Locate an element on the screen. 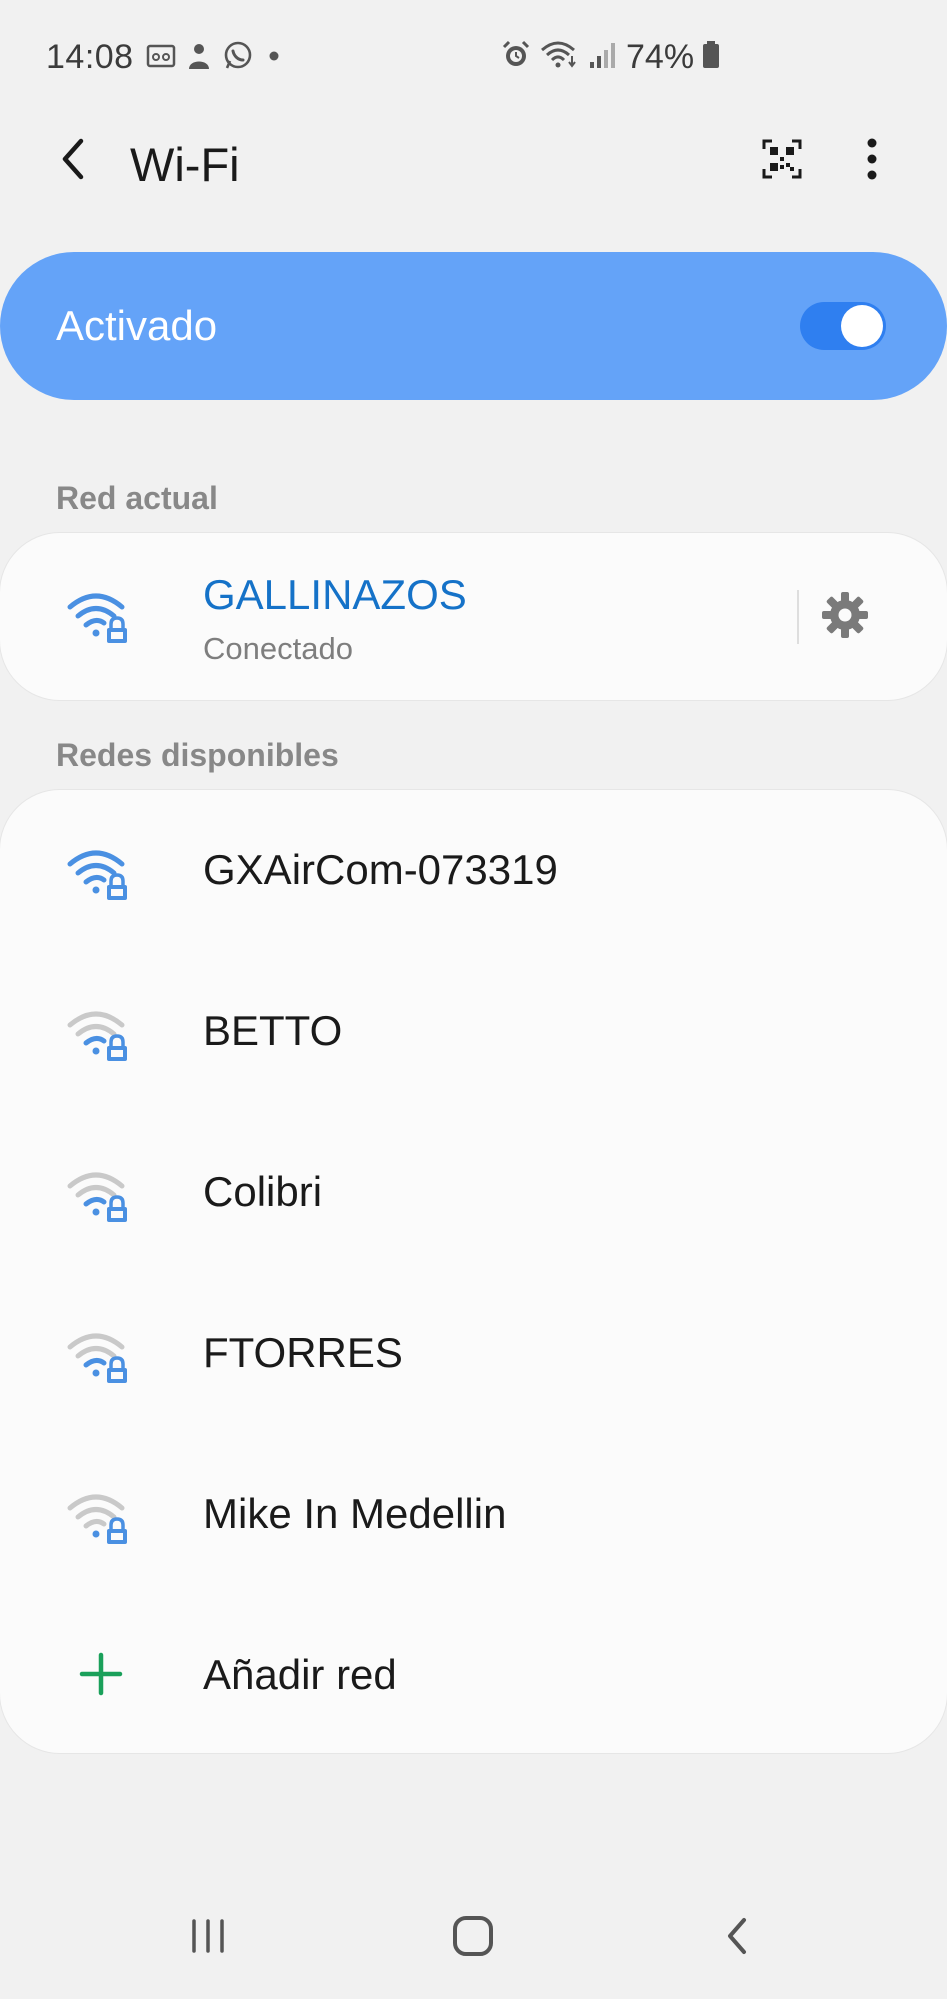 The width and height of the screenshot is (947, 1999). wifi-toggle is located at coordinates (843, 326).